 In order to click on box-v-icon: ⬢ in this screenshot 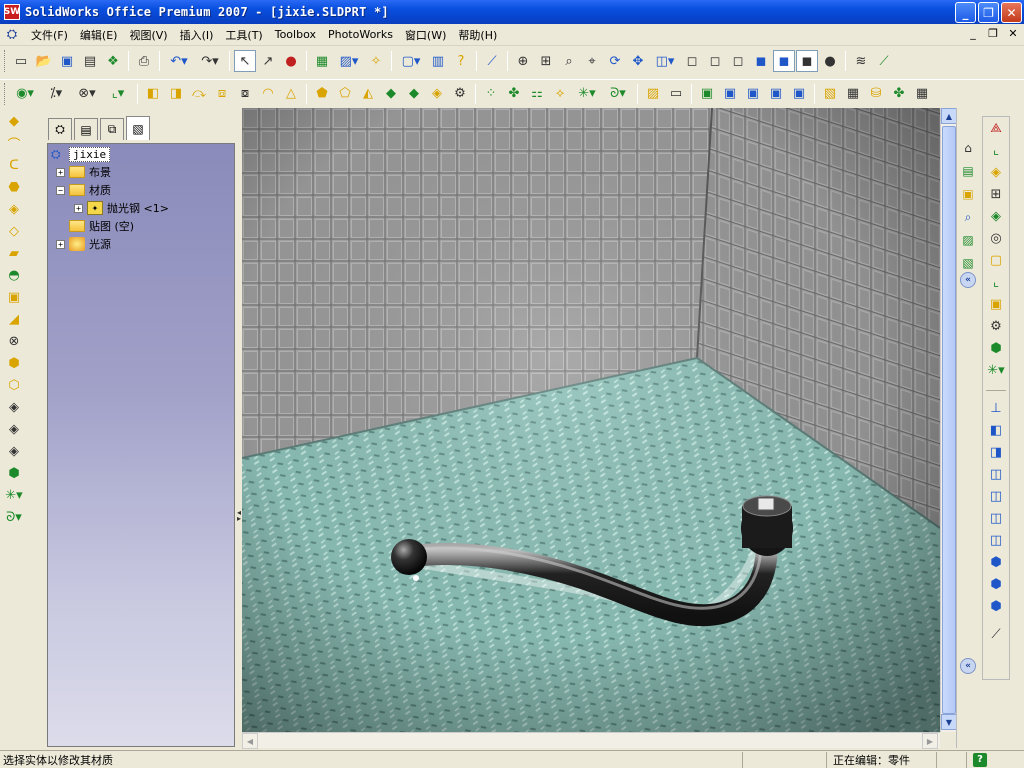, I will do `click(14, 363)`.